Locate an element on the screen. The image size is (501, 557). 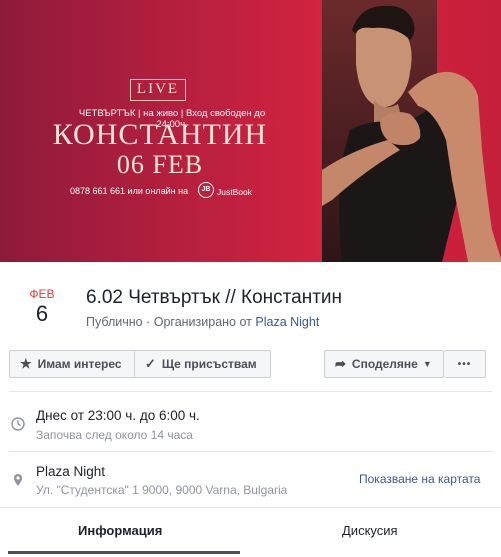
going-button: ✓ Ще присъствам is located at coordinates (202, 364).